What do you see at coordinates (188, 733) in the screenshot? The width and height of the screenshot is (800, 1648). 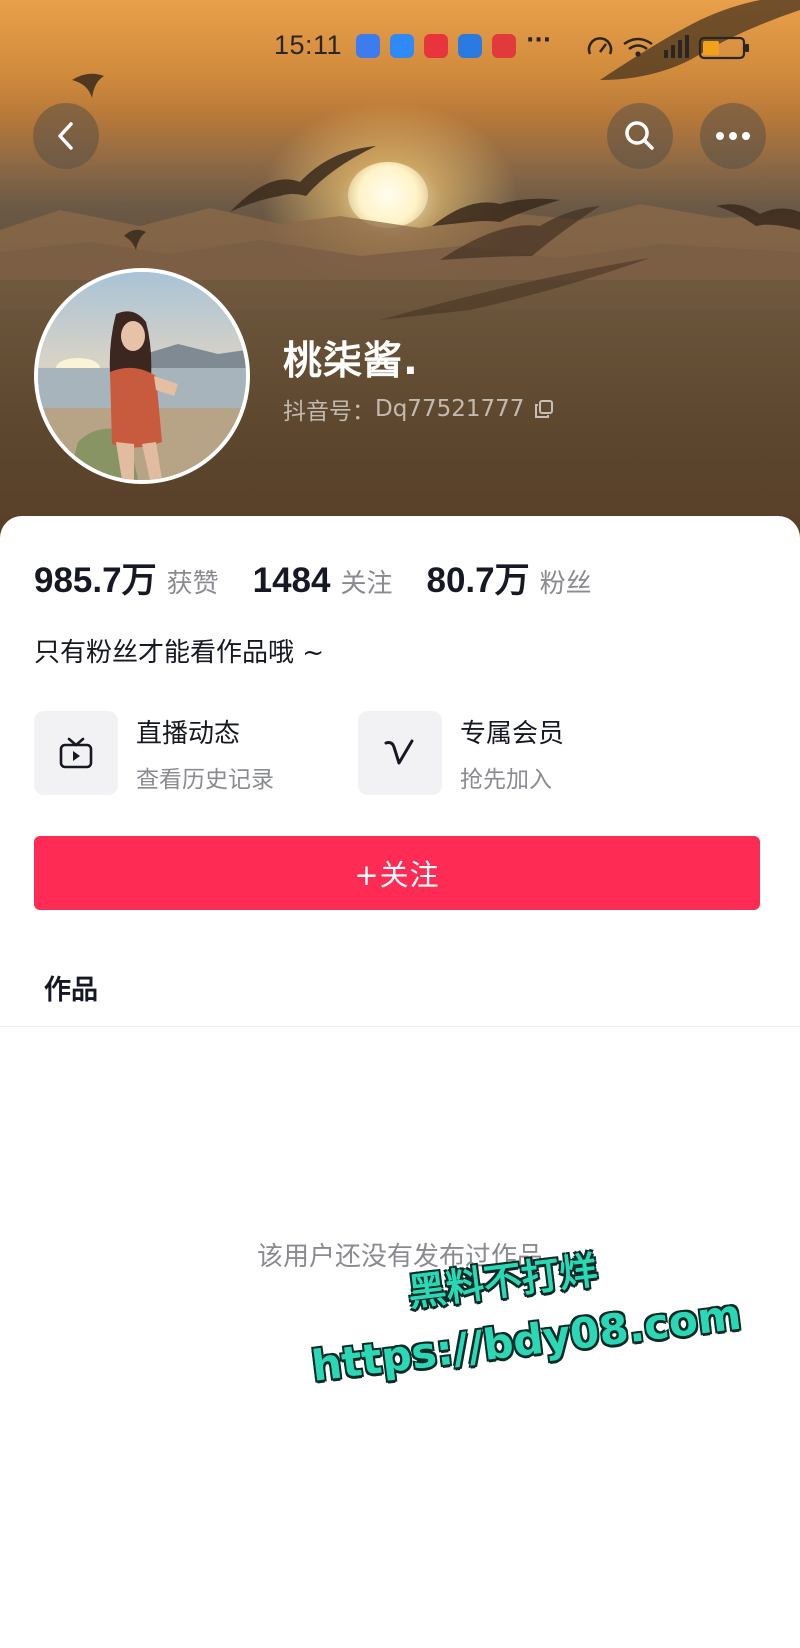 I see `feature-title: 直播动态` at bounding box center [188, 733].